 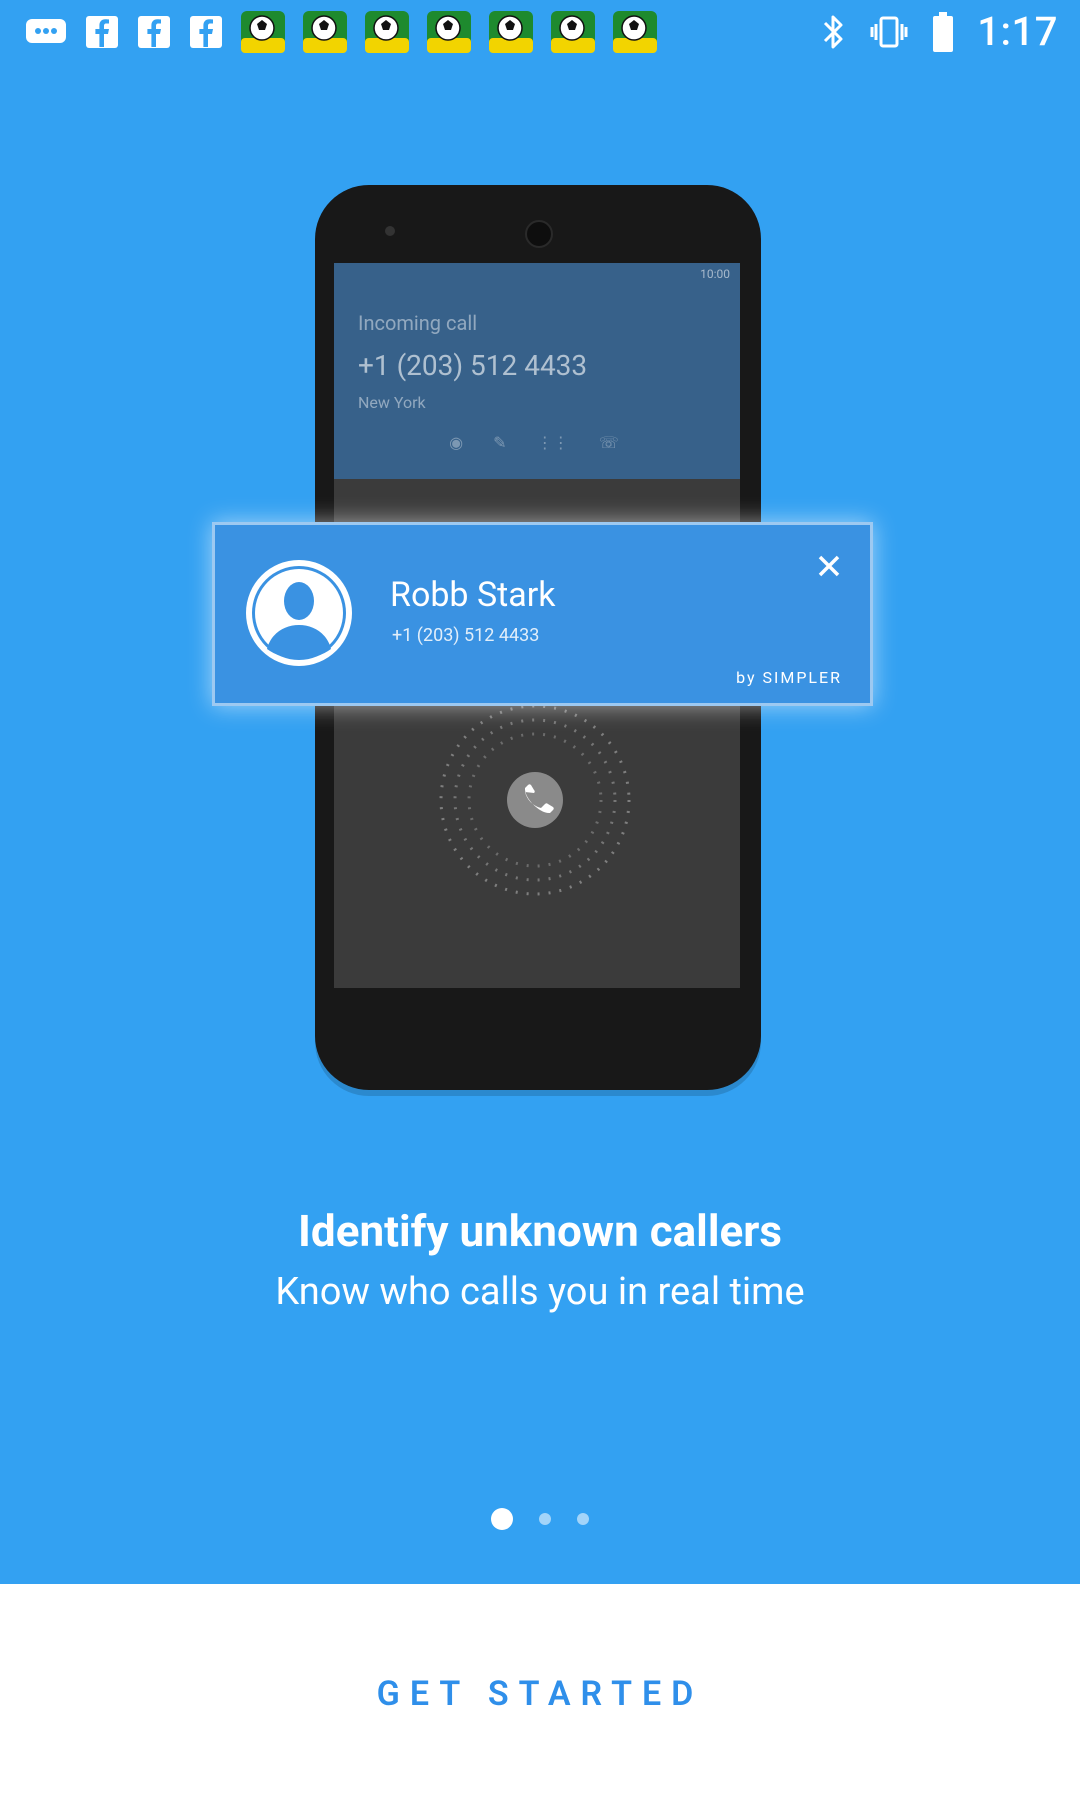 What do you see at coordinates (539, 234) in the screenshot?
I see `phone-camera` at bounding box center [539, 234].